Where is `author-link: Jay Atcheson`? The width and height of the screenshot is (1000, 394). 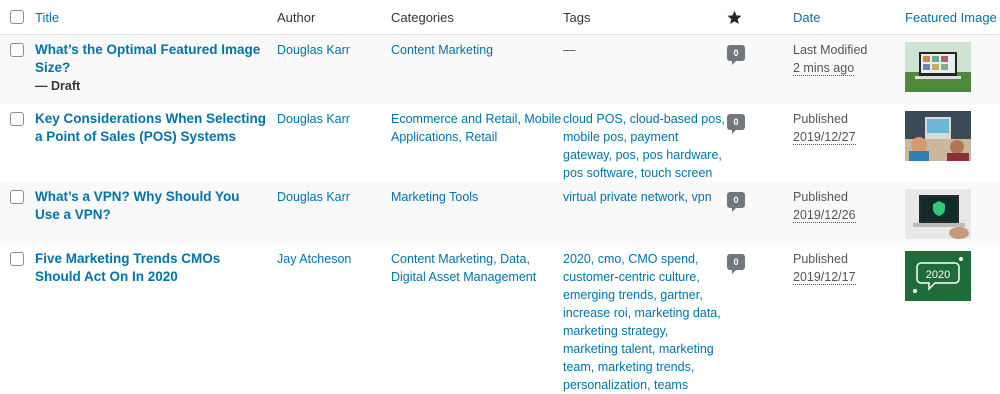 author-link: Jay Atcheson is located at coordinates (334, 259).